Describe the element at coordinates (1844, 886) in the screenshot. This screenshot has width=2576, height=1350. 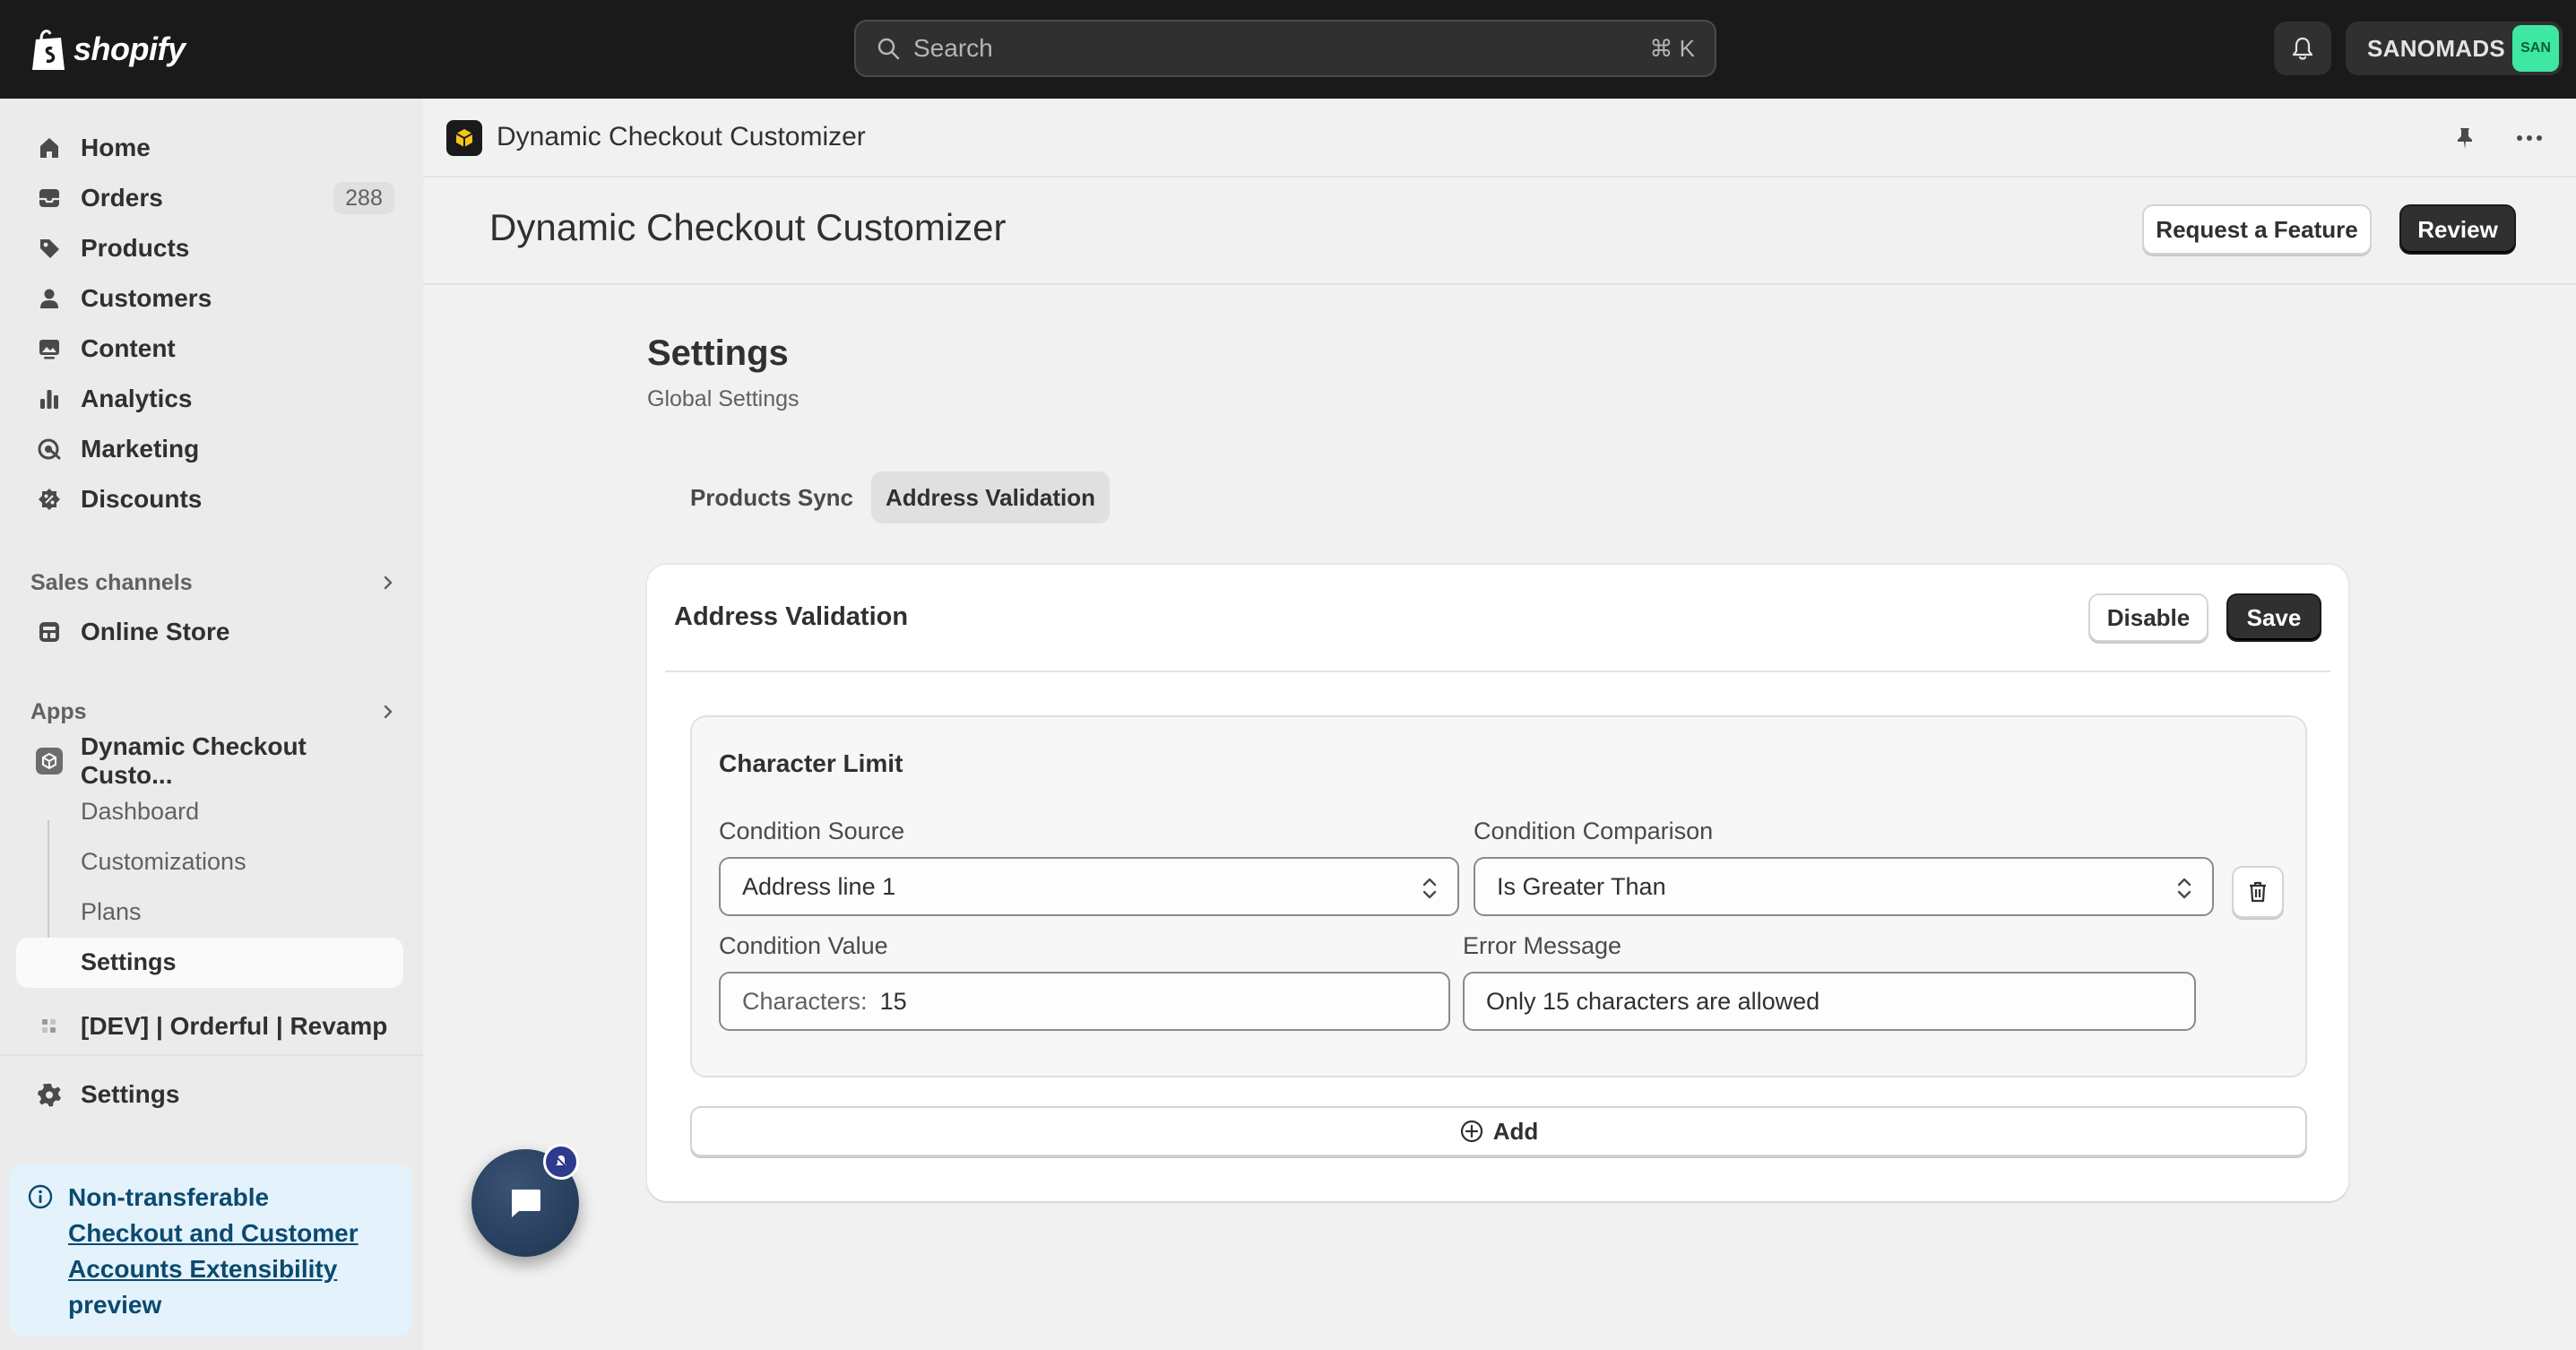
I see `condition-comparison-select: Is Greater Than` at that location.